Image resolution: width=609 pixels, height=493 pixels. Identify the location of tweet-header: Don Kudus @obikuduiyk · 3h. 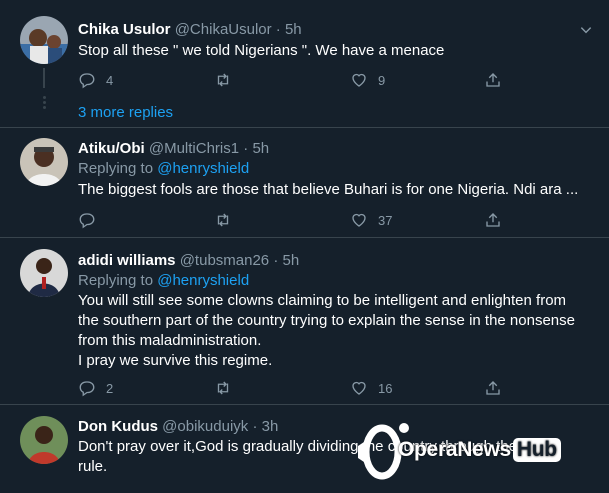
(178, 427).